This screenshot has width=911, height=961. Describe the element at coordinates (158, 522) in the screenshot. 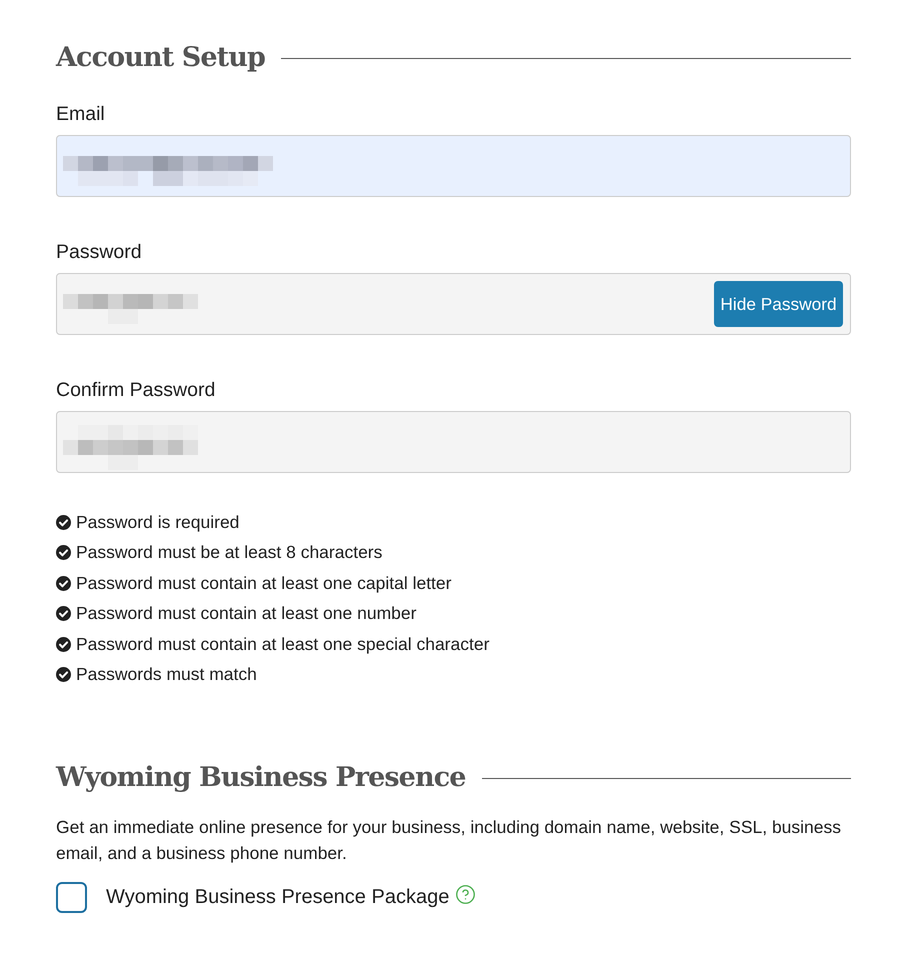

I see `requirement-text: Password is required` at that location.